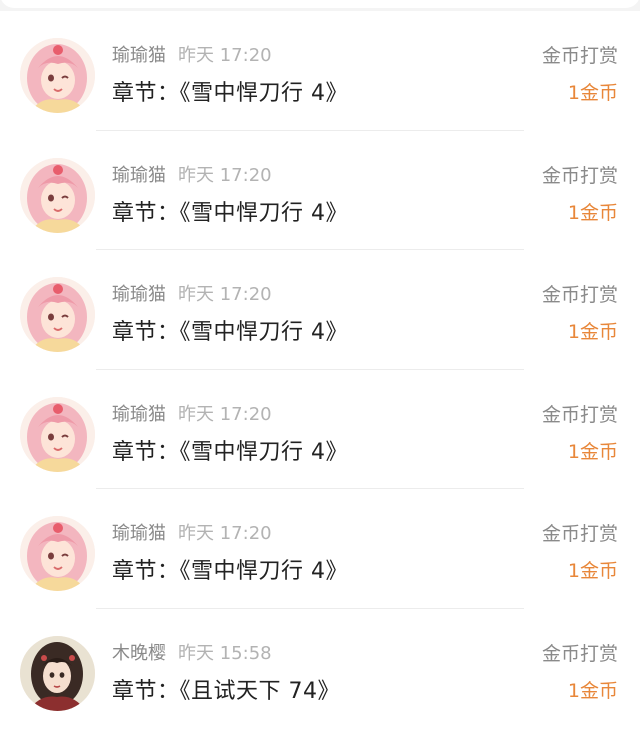 This screenshot has width=640, height=731. I want to click on reward-meta: 木晚樱 昨天 15:58, so click(192, 652).